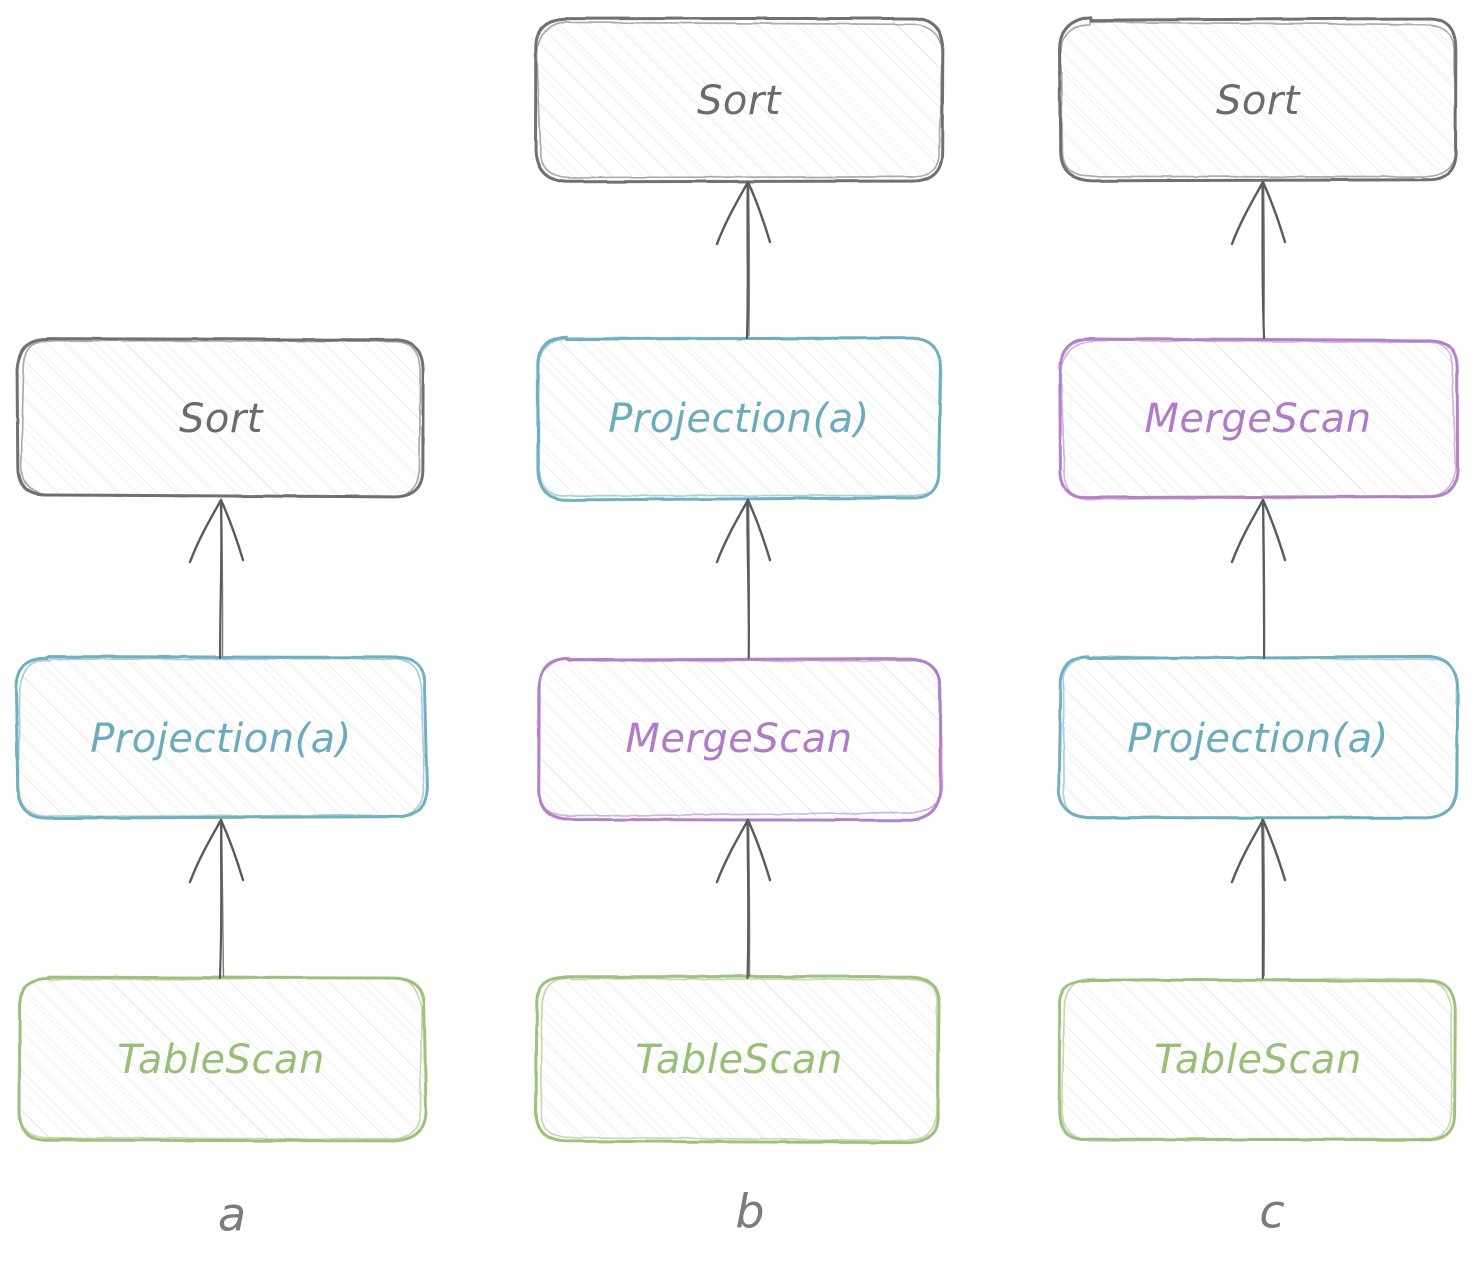 The image size is (1480, 1270). I want to click on plan-node-c-mergescan: MergeScan, so click(1259, 418).